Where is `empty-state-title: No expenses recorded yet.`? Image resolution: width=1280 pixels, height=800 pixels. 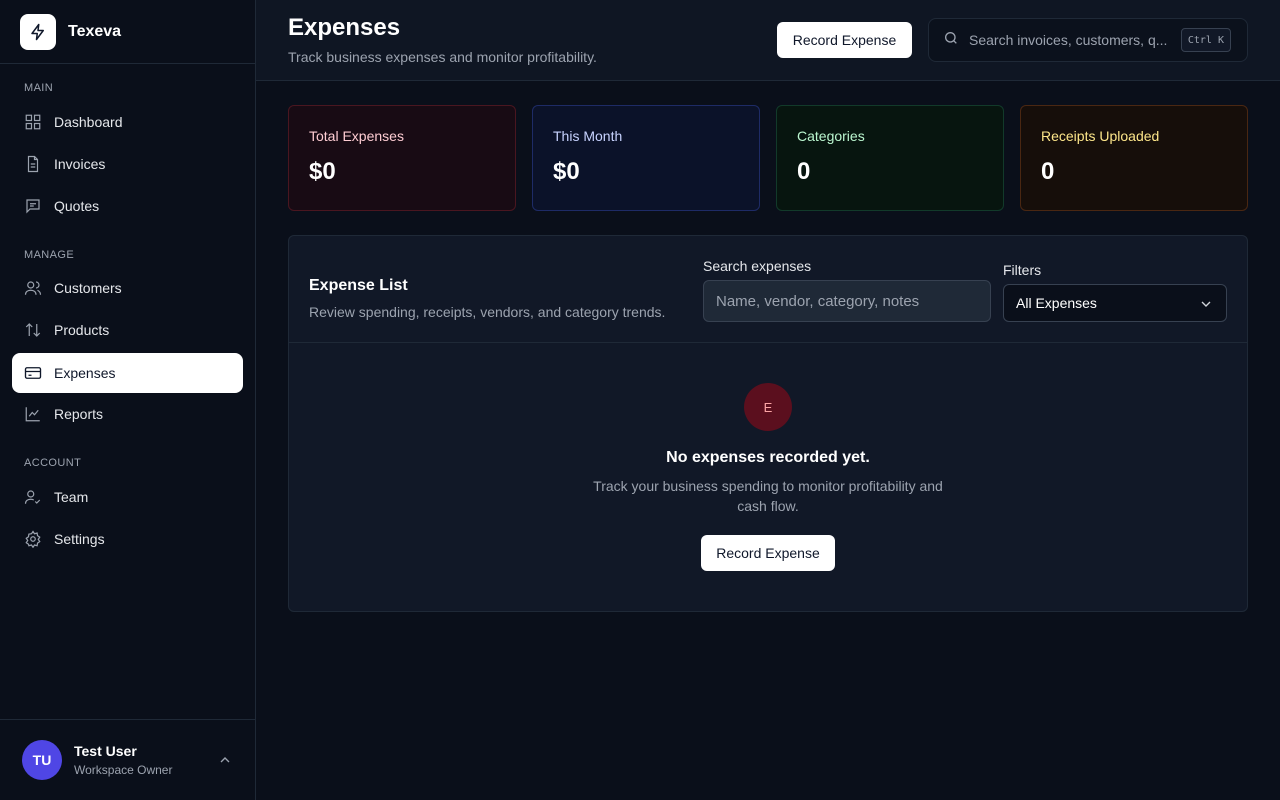 empty-state-title: No expenses recorded yet. is located at coordinates (768, 457).